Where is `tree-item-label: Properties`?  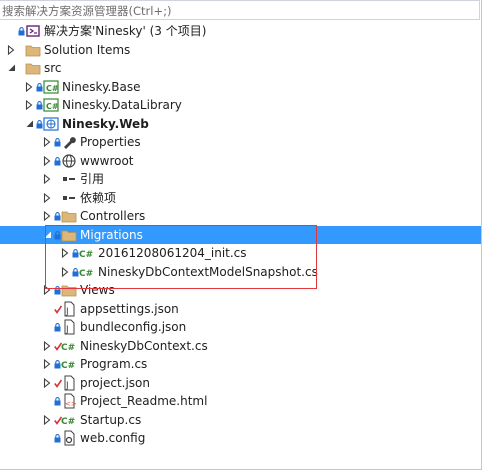 tree-item-label: Properties is located at coordinates (110, 142).